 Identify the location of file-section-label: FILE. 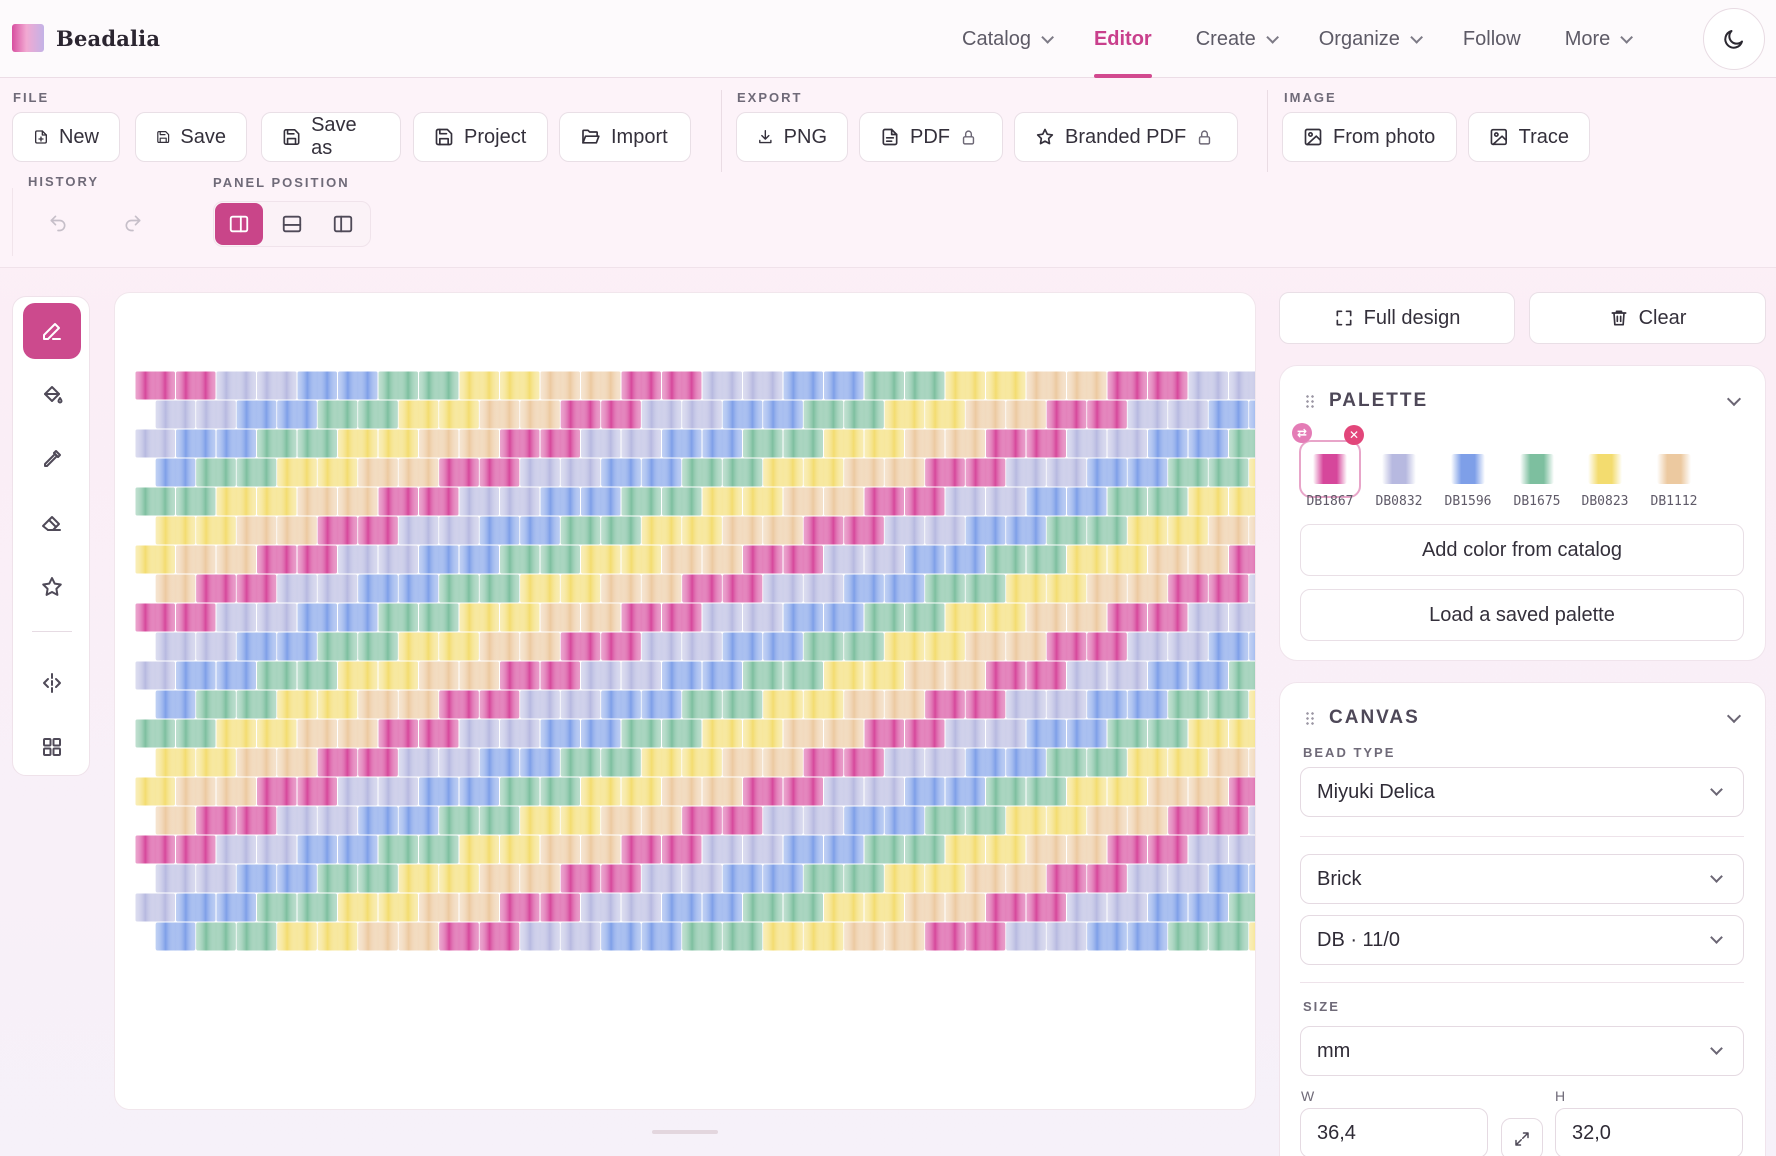
(31, 97).